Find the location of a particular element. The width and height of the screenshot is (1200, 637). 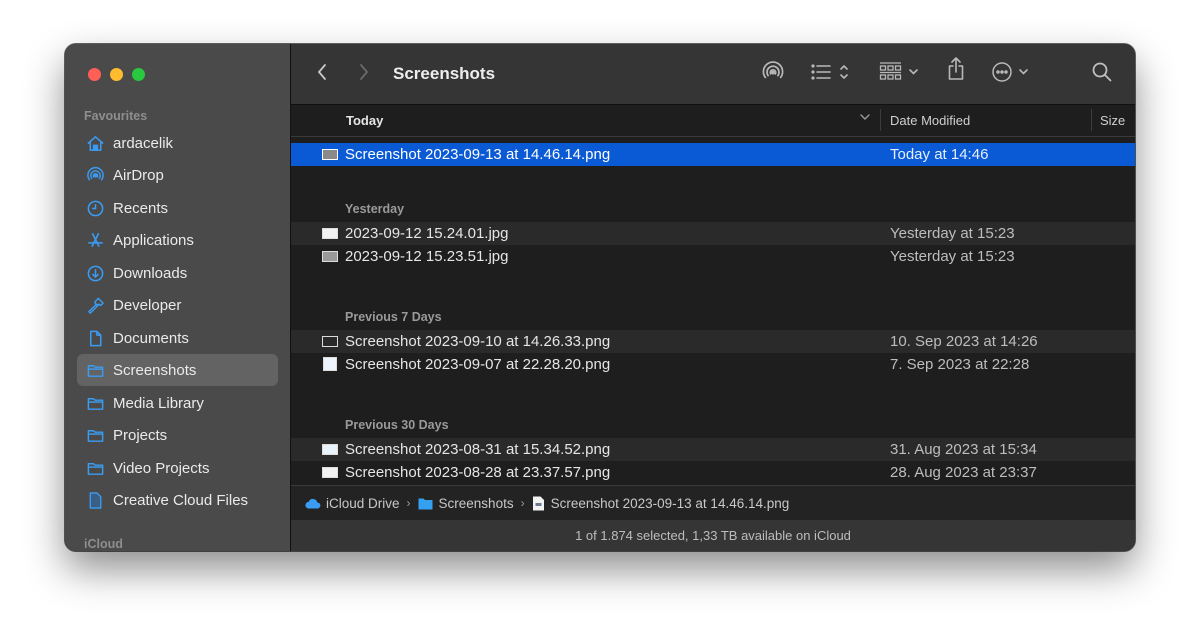

group-header-previous-30-days: Previous 30 Days is located at coordinates (397, 425).